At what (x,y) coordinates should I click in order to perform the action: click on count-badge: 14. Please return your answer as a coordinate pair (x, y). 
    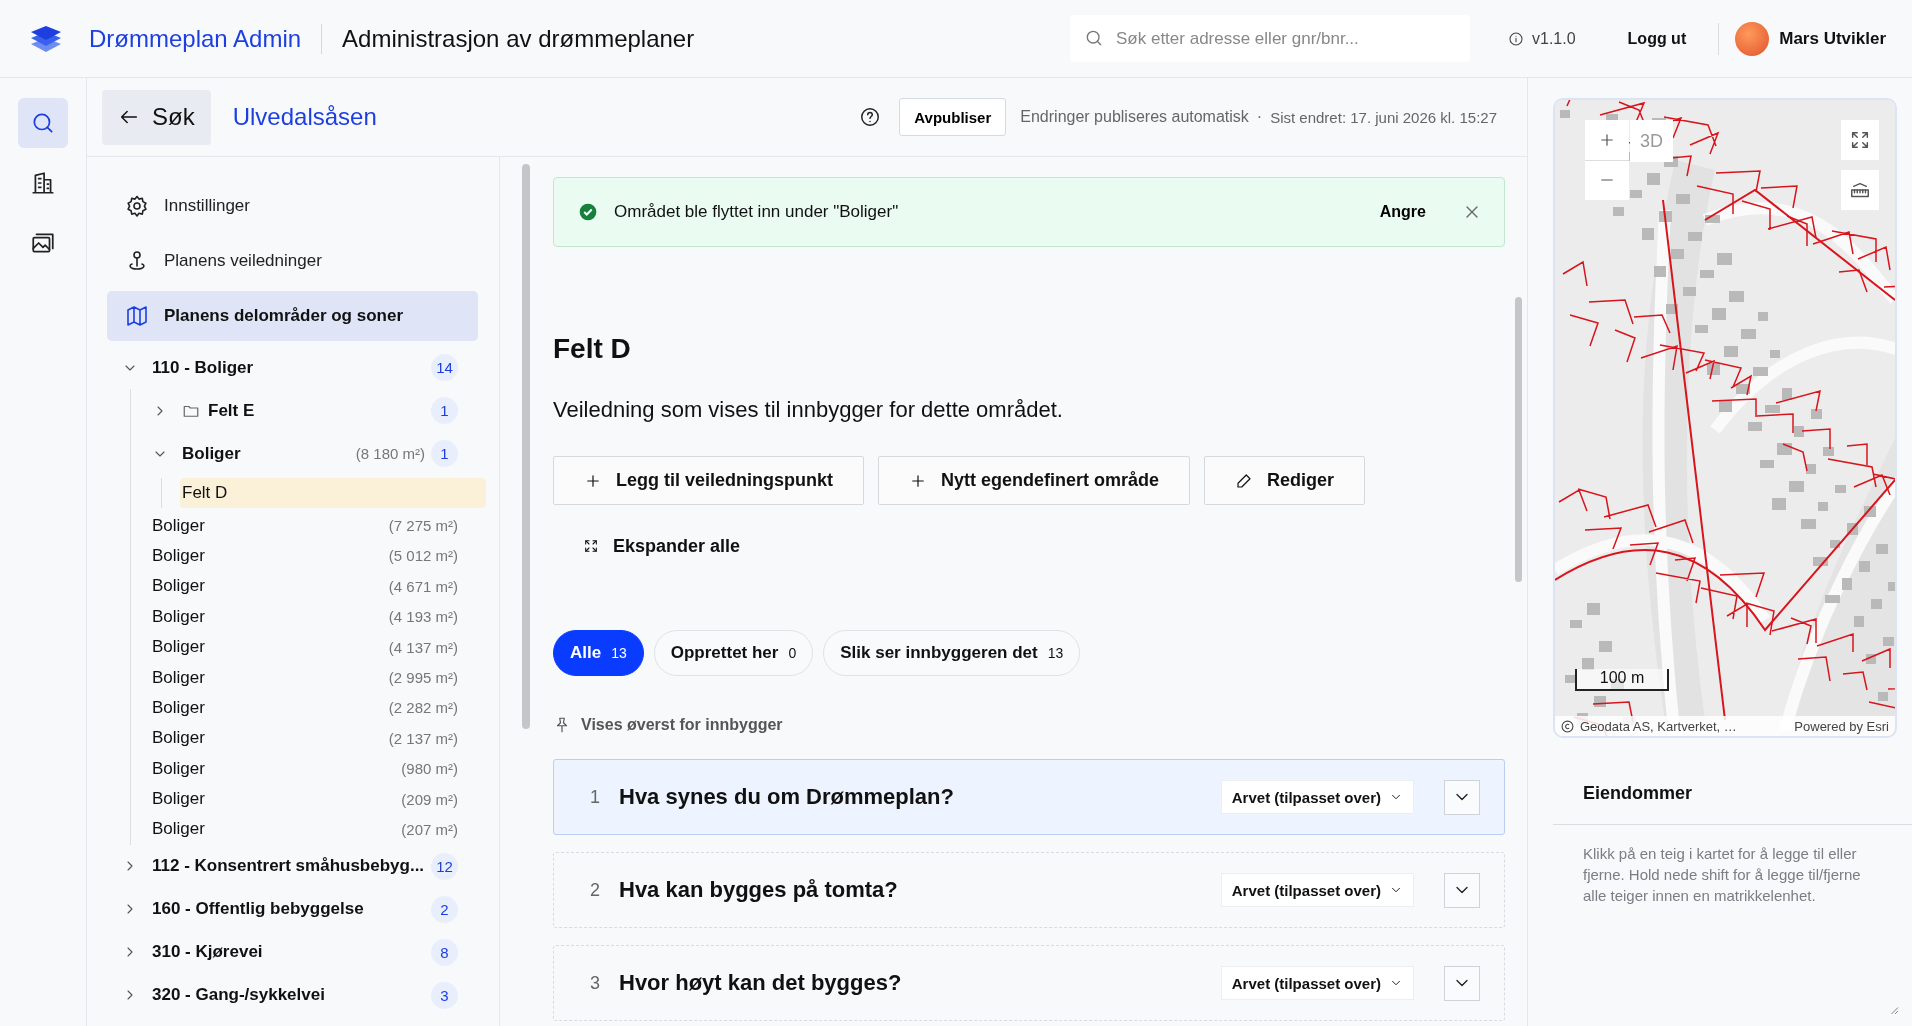
    Looking at the image, I should click on (444, 367).